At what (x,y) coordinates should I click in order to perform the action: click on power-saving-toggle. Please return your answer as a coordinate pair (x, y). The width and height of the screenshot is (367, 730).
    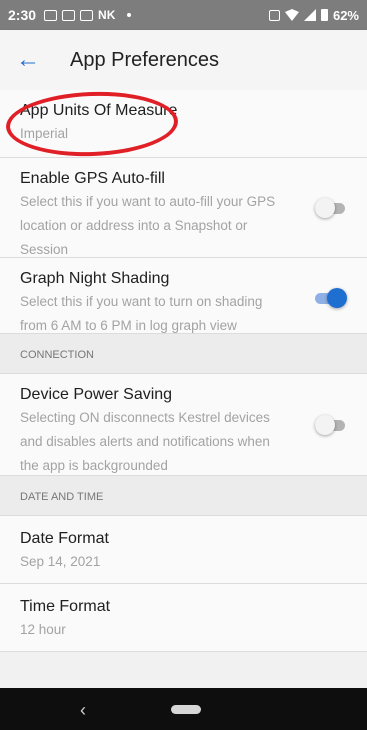
    Looking at the image, I should click on (331, 425).